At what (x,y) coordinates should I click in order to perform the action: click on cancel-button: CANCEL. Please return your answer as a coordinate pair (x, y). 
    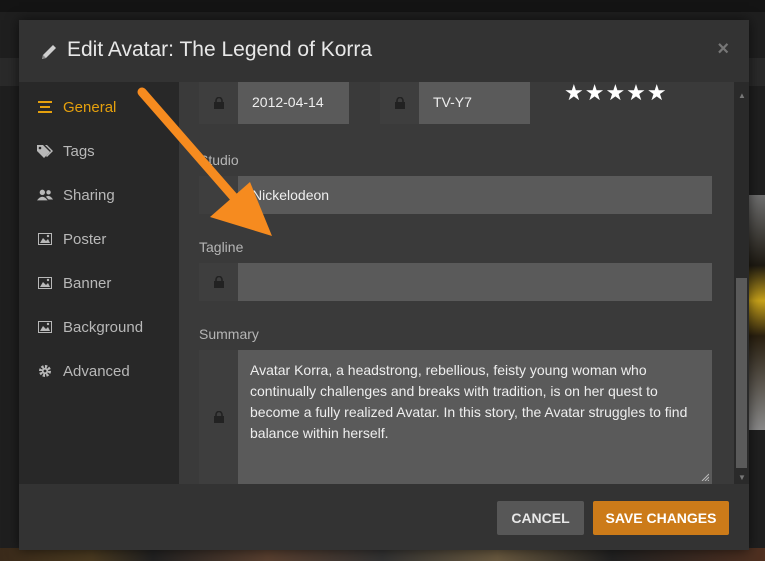
    Looking at the image, I should click on (540, 518).